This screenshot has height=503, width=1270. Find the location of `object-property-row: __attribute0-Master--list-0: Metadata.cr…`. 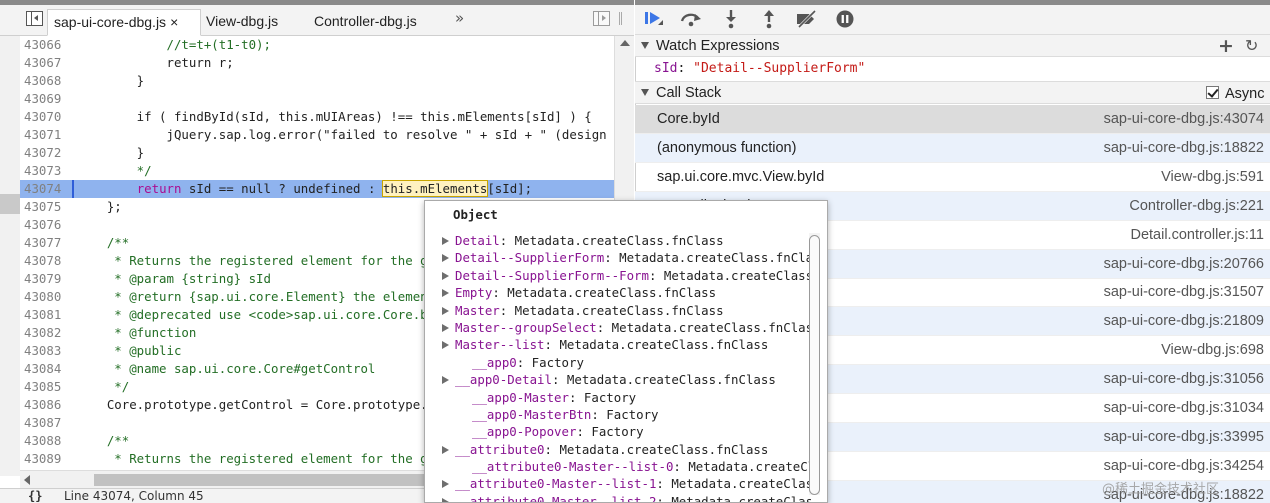

object-property-row: __attribute0-Master--list-0: Metadata.cr… is located at coordinates (618, 466).